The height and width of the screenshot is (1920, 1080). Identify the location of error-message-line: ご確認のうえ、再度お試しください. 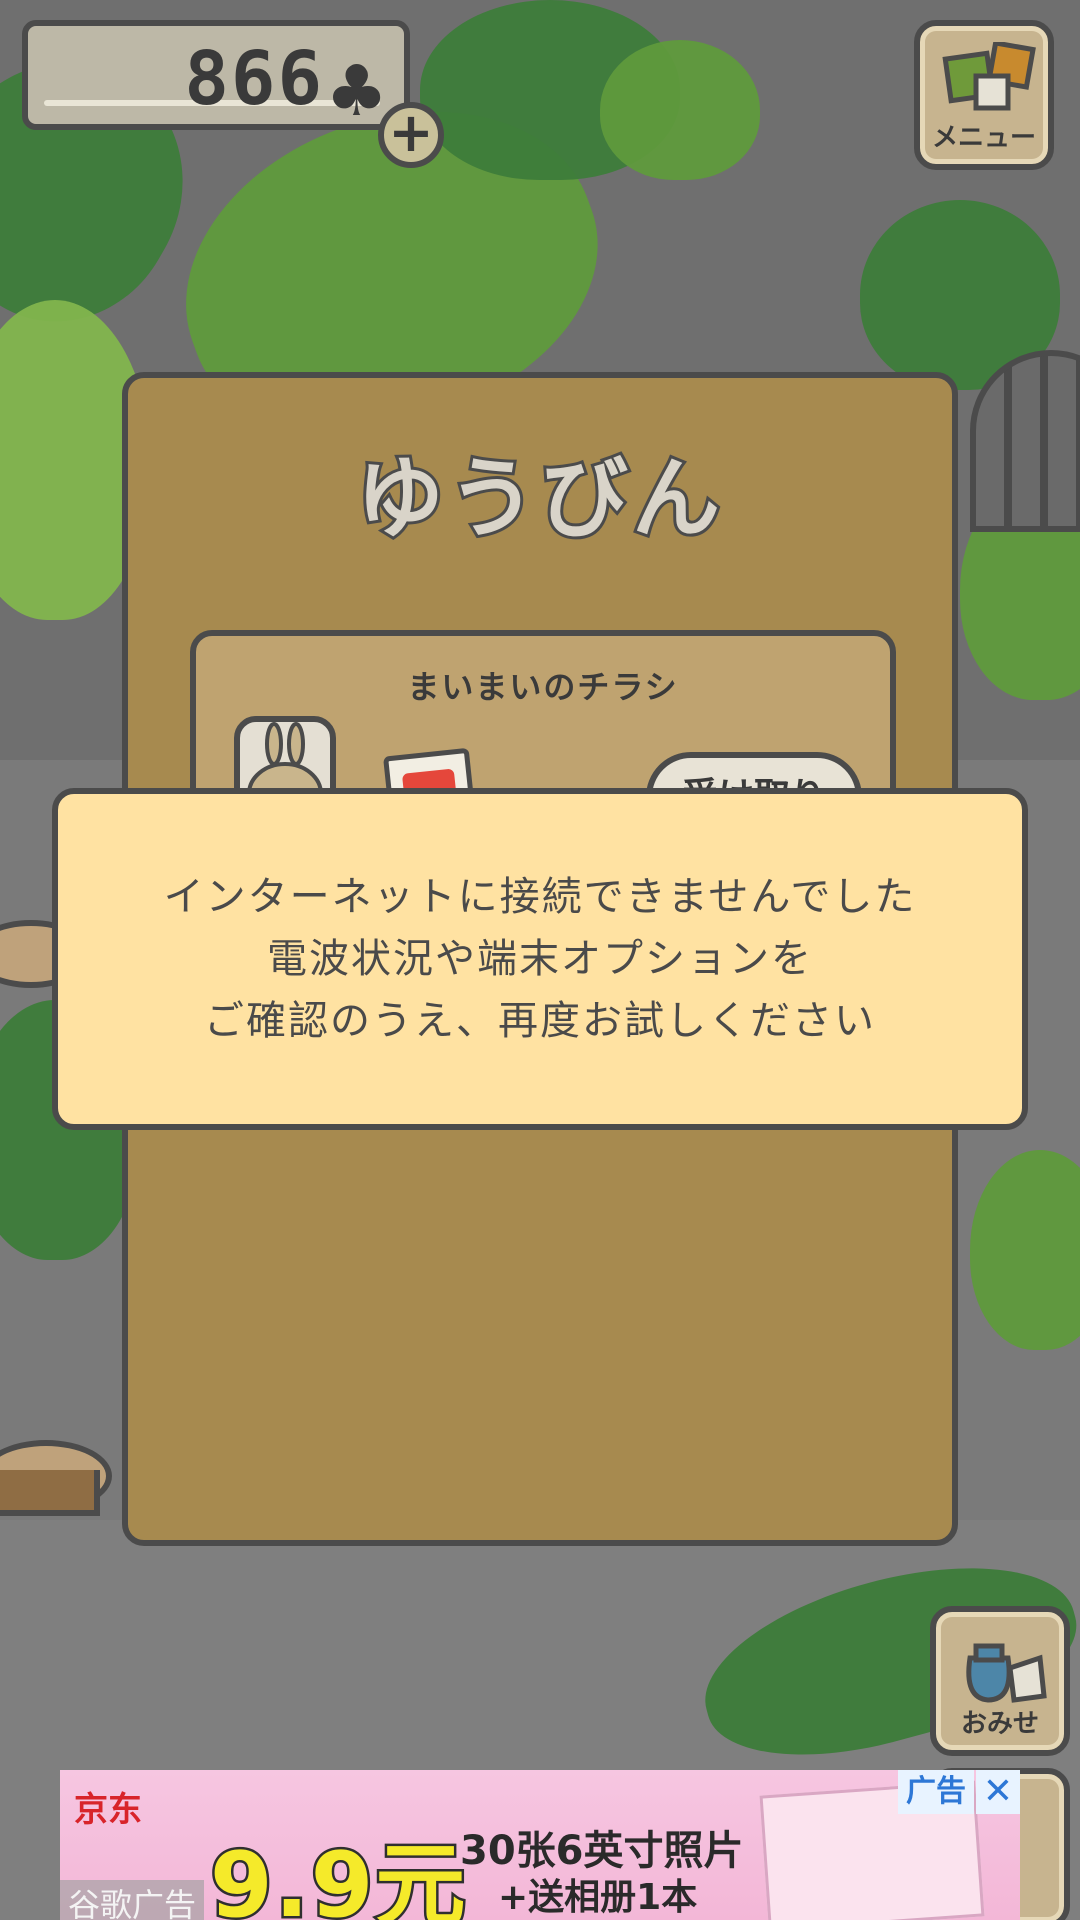
(540, 1021).